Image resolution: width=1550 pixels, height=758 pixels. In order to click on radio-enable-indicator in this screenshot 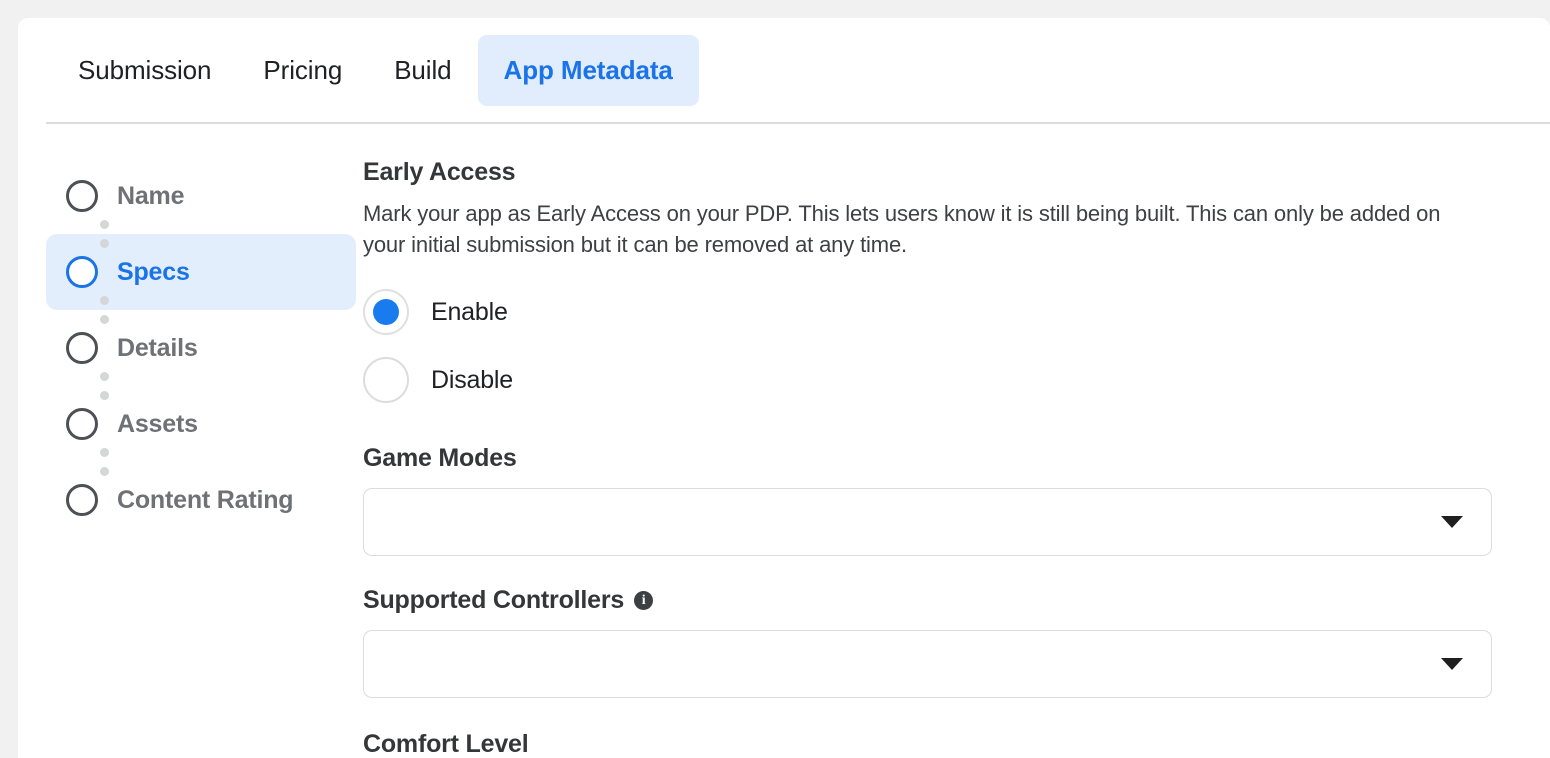, I will do `click(386, 312)`.